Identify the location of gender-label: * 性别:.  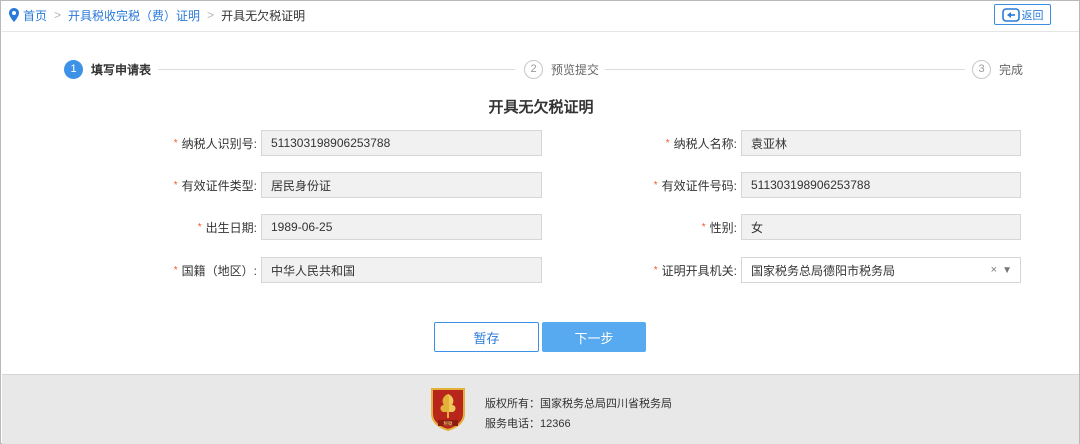
(719, 227).